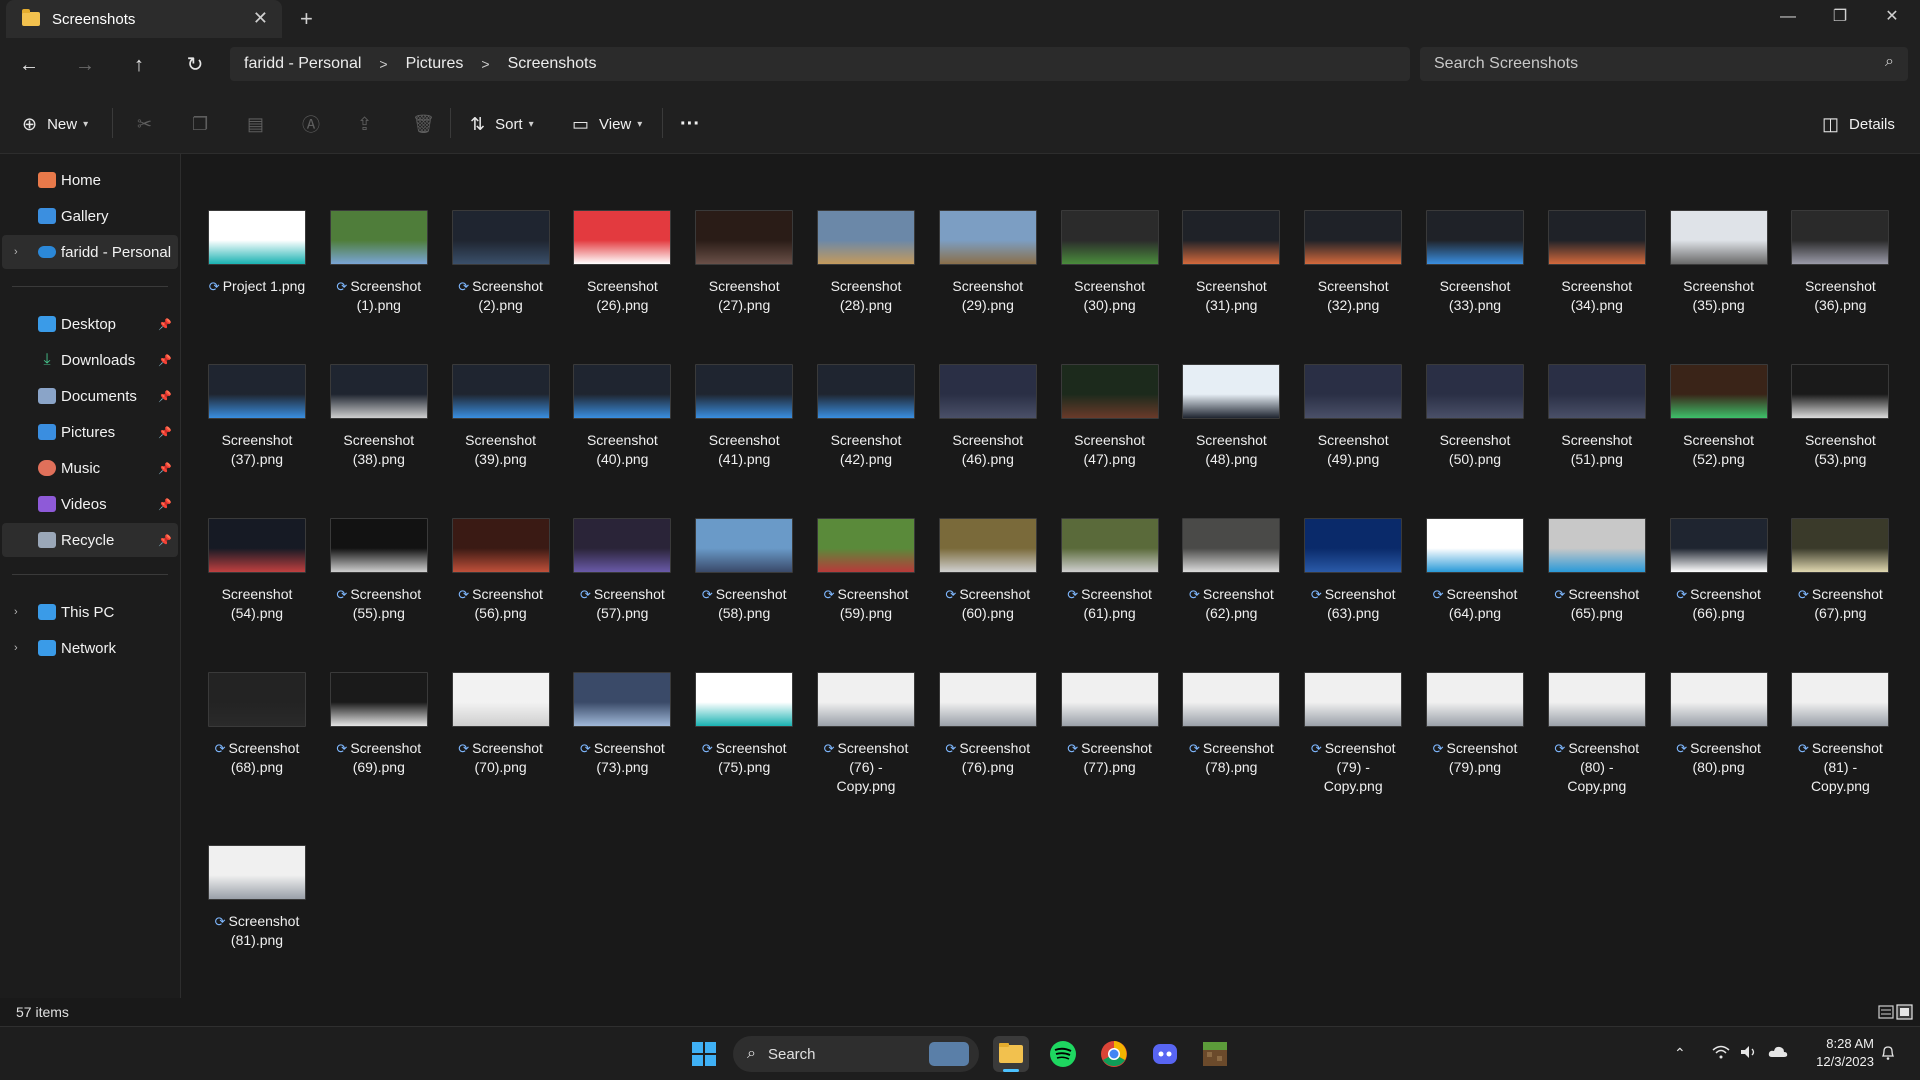 The height and width of the screenshot is (1080, 1920). I want to click on paste-button: ▤, so click(255, 124).